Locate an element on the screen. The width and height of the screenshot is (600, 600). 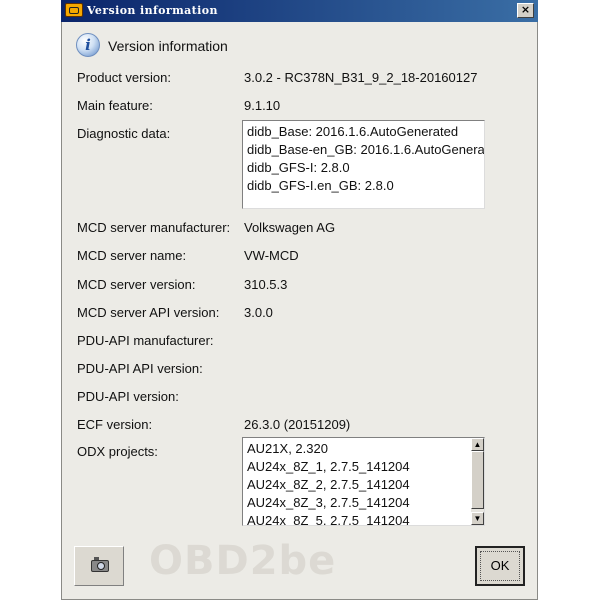
list-item: didb_GFS-I: 2.8.0 is located at coordinates (298, 167).